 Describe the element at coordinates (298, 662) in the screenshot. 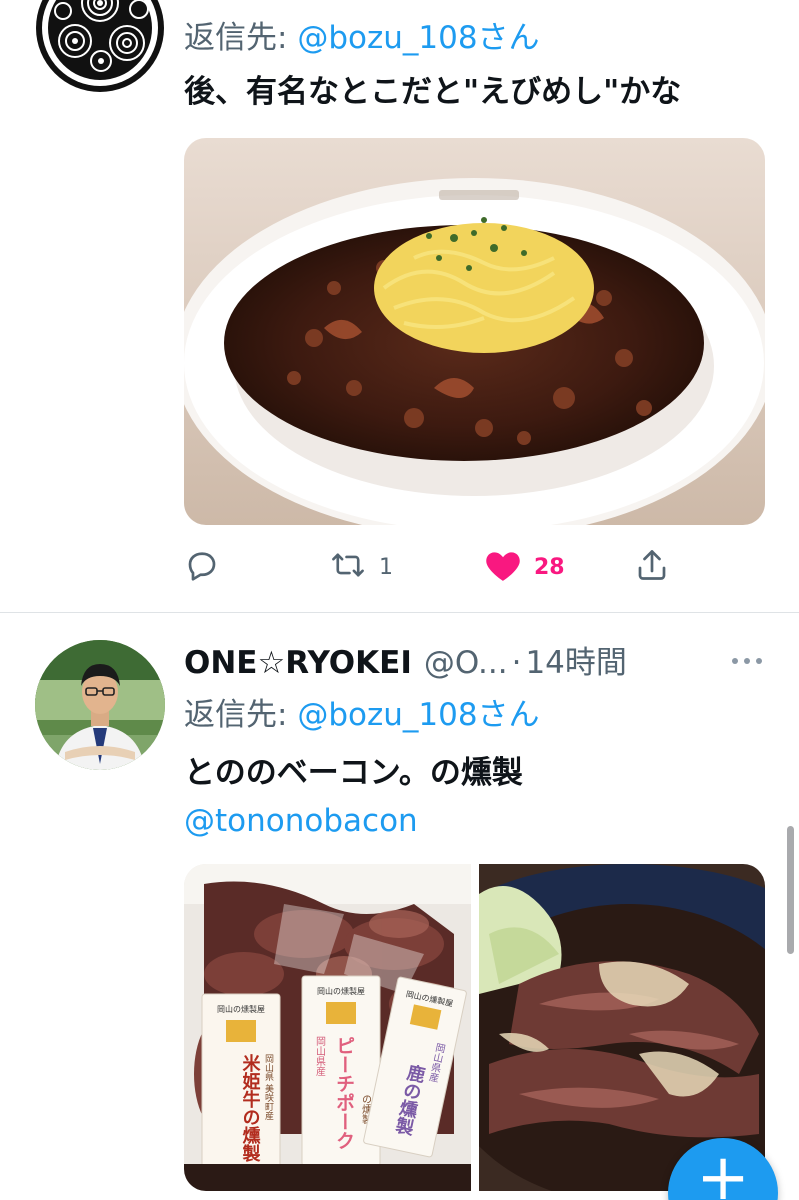

I see `display-name: ONE☆RYOKEI` at that location.